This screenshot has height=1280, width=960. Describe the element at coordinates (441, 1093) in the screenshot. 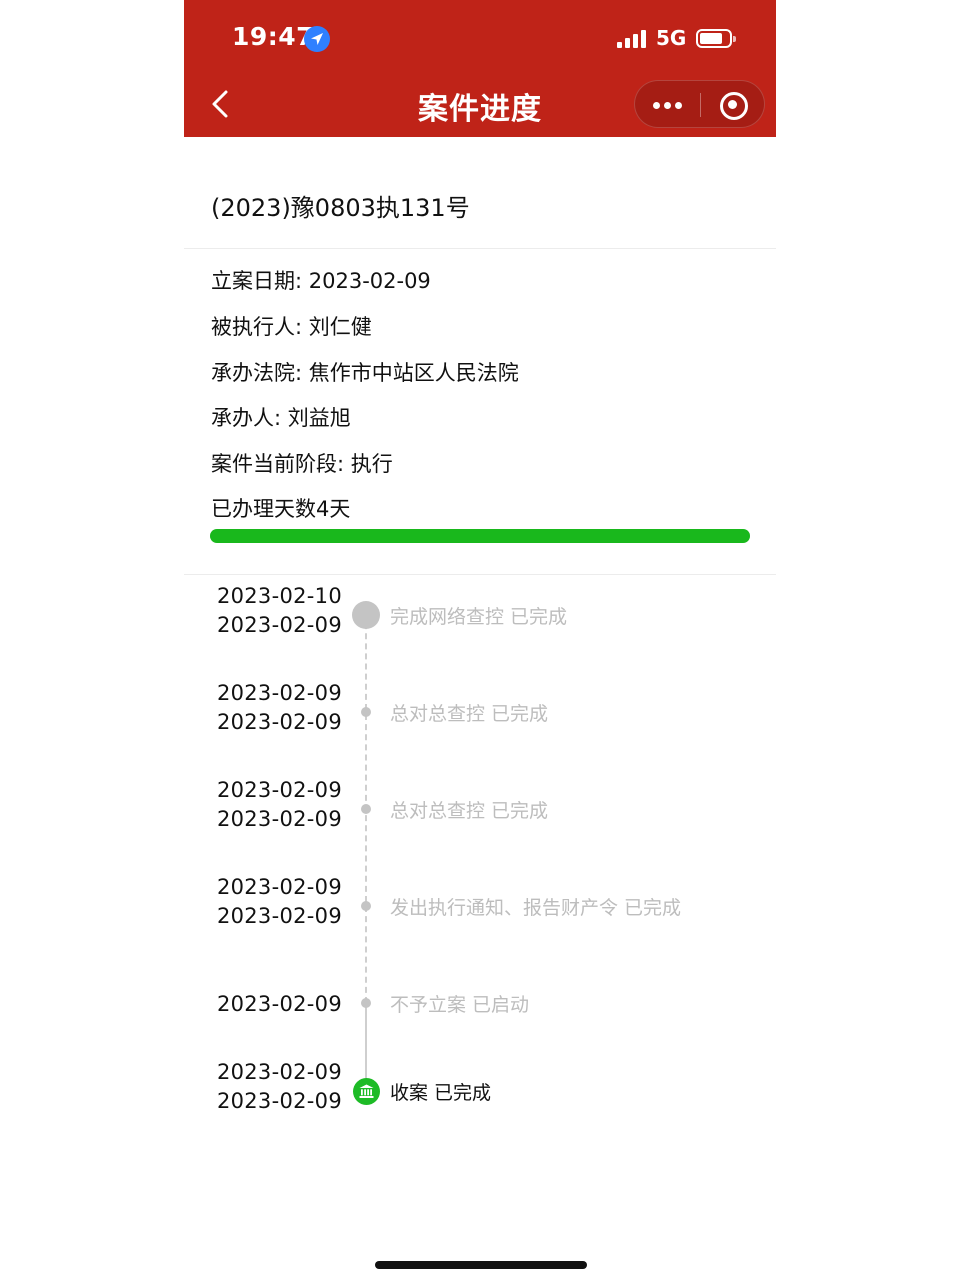

I see `timeline-event: 收案 已完成` at that location.